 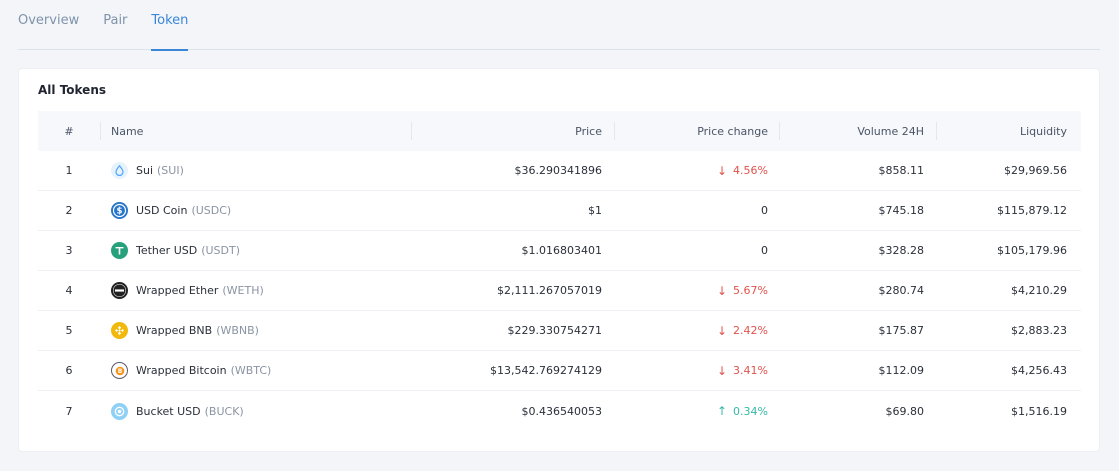 What do you see at coordinates (750, 170) in the screenshot?
I see `price-change-value: 4.56%` at bounding box center [750, 170].